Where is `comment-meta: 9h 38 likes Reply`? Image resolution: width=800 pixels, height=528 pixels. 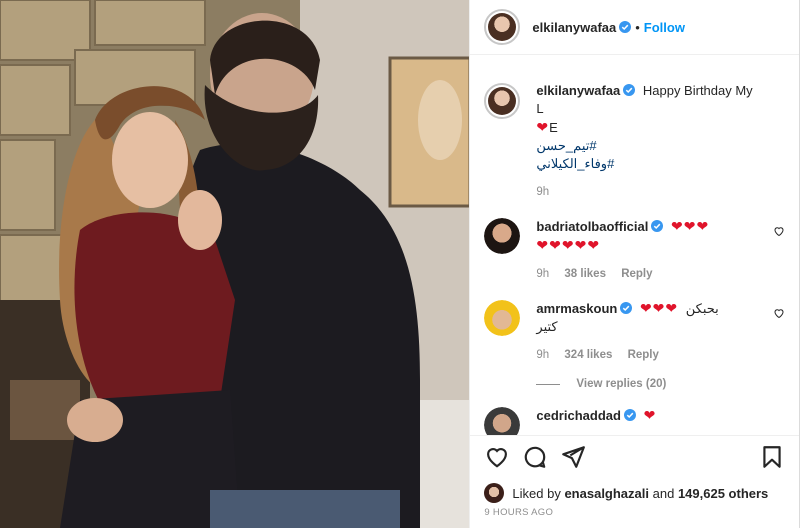
comment-meta: 9h 38 likes Reply is located at coordinates (649, 274).